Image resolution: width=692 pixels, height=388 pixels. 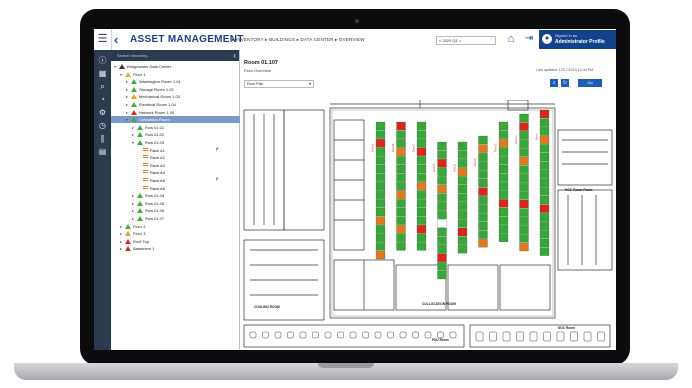 What do you see at coordinates (102, 99) in the screenshot?
I see `history-icon: ◔` at bounding box center [102, 99].